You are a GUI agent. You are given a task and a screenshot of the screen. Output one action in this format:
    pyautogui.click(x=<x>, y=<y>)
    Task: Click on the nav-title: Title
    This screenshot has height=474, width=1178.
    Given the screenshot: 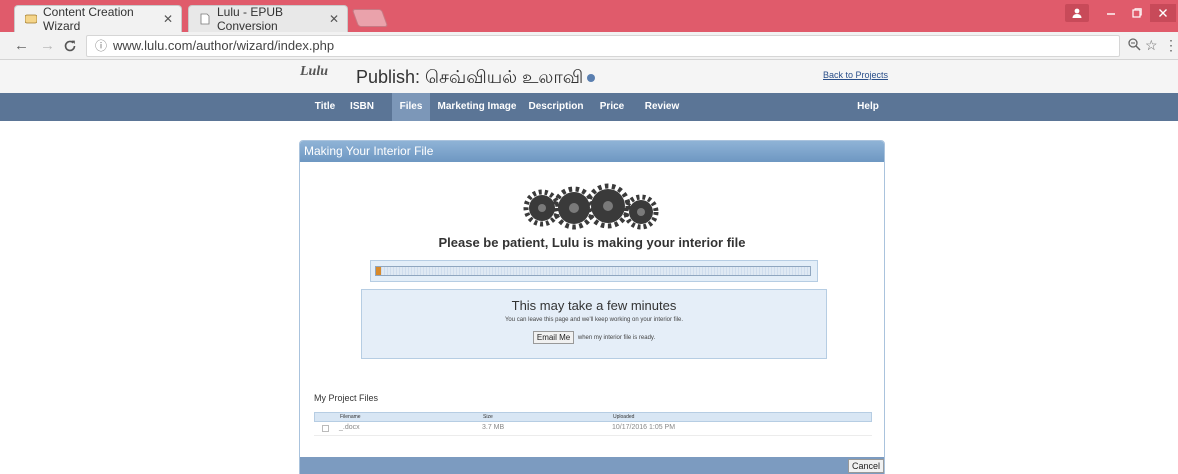 What is the action you would take?
    pyautogui.click(x=325, y=107)
    